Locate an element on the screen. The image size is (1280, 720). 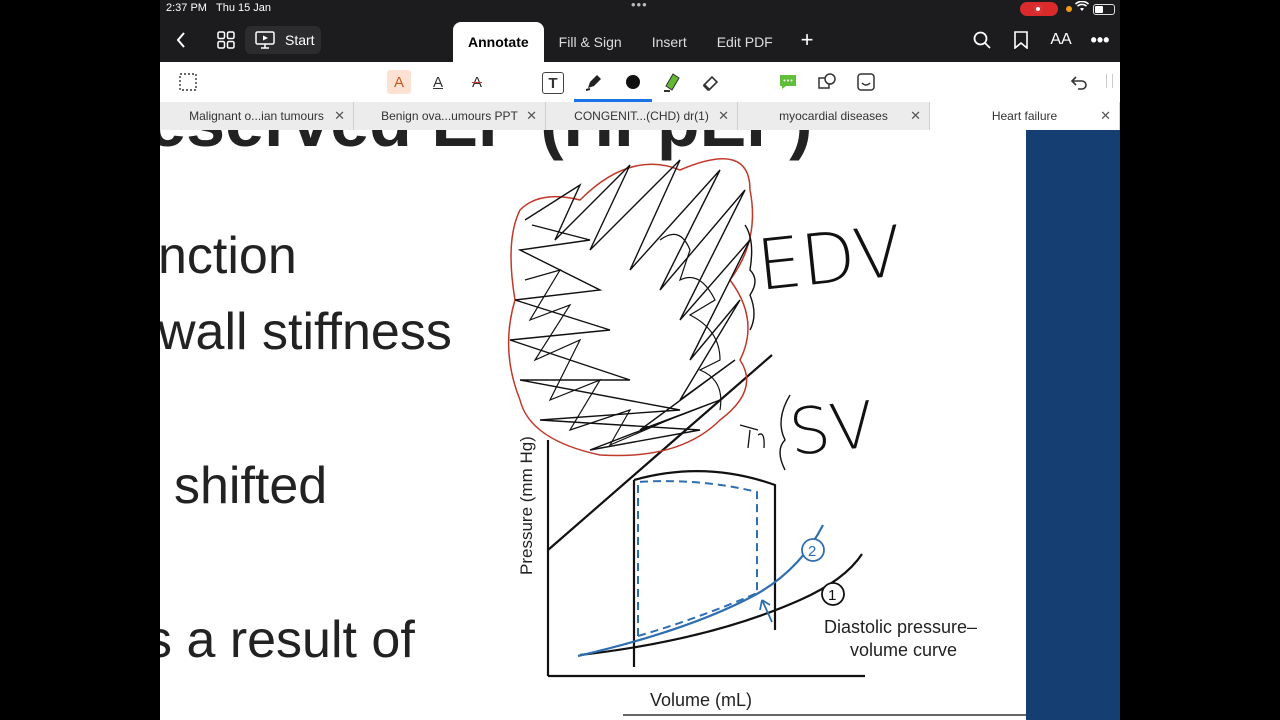
doc-tab: Benign ova...umours PPT ✕ is located at coordinates (450, 116).